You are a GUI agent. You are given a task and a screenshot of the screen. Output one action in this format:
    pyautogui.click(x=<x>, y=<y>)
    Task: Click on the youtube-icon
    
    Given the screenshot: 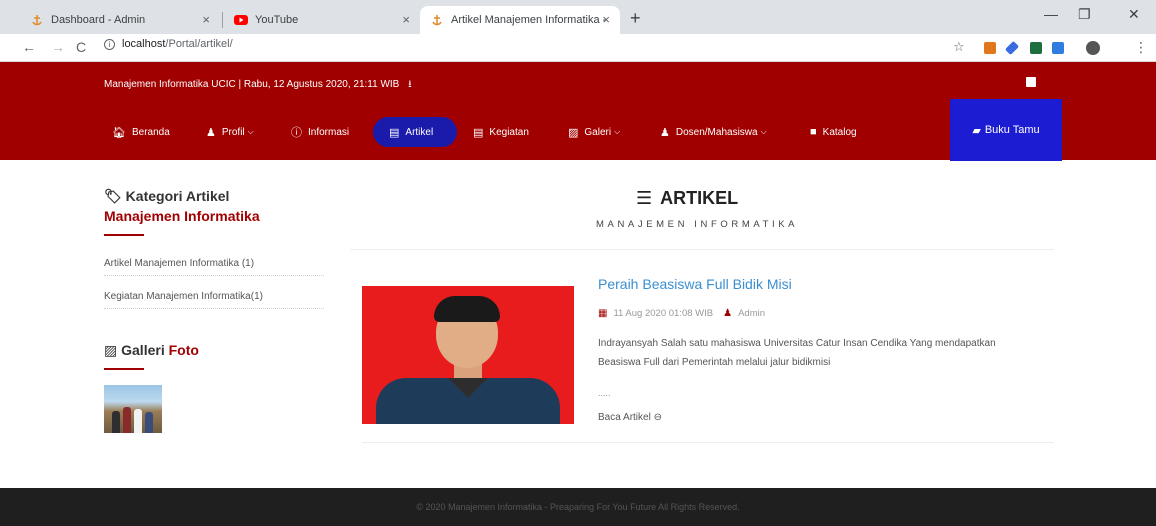 What is the action you would take?
    pyautogui.click(x=241, y=20)
    